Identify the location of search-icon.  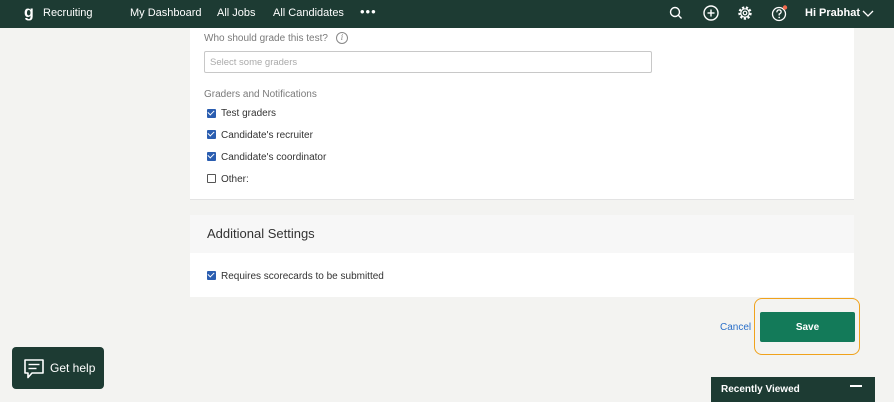
(676, 13).